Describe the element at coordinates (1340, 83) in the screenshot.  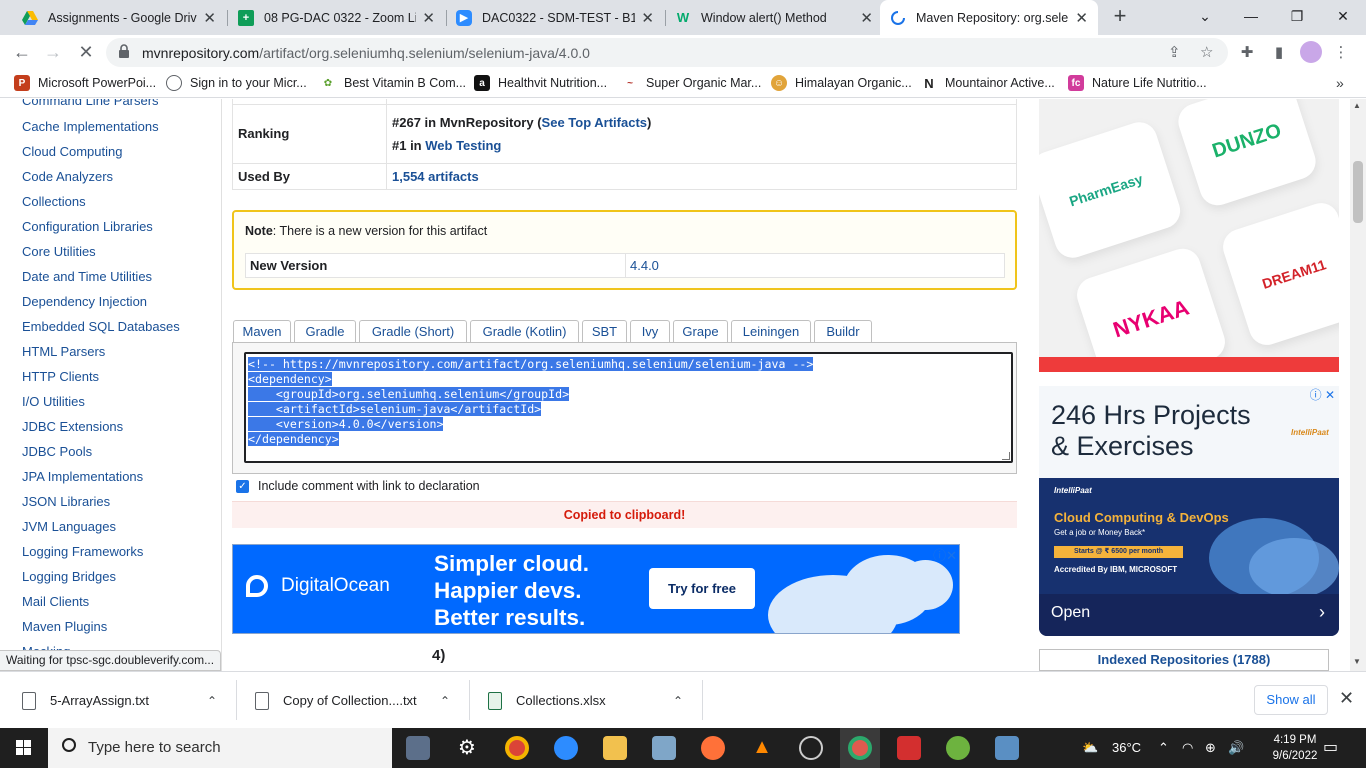
I see `more-bookmarks-icon: »` at that location.